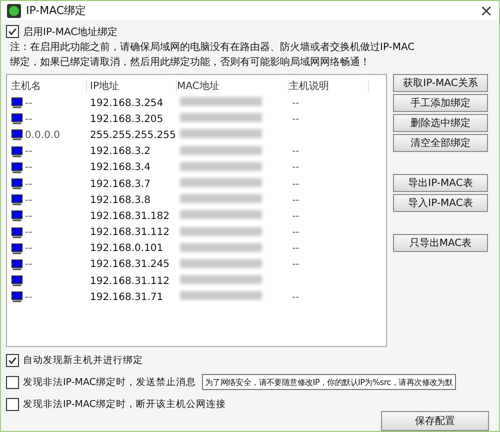 The image size is (500, 432). Describe the element at coordinates (70, 32) in the screenshot. I see `checkbox-label: 启用IP-MAC地址绑定` at that location.